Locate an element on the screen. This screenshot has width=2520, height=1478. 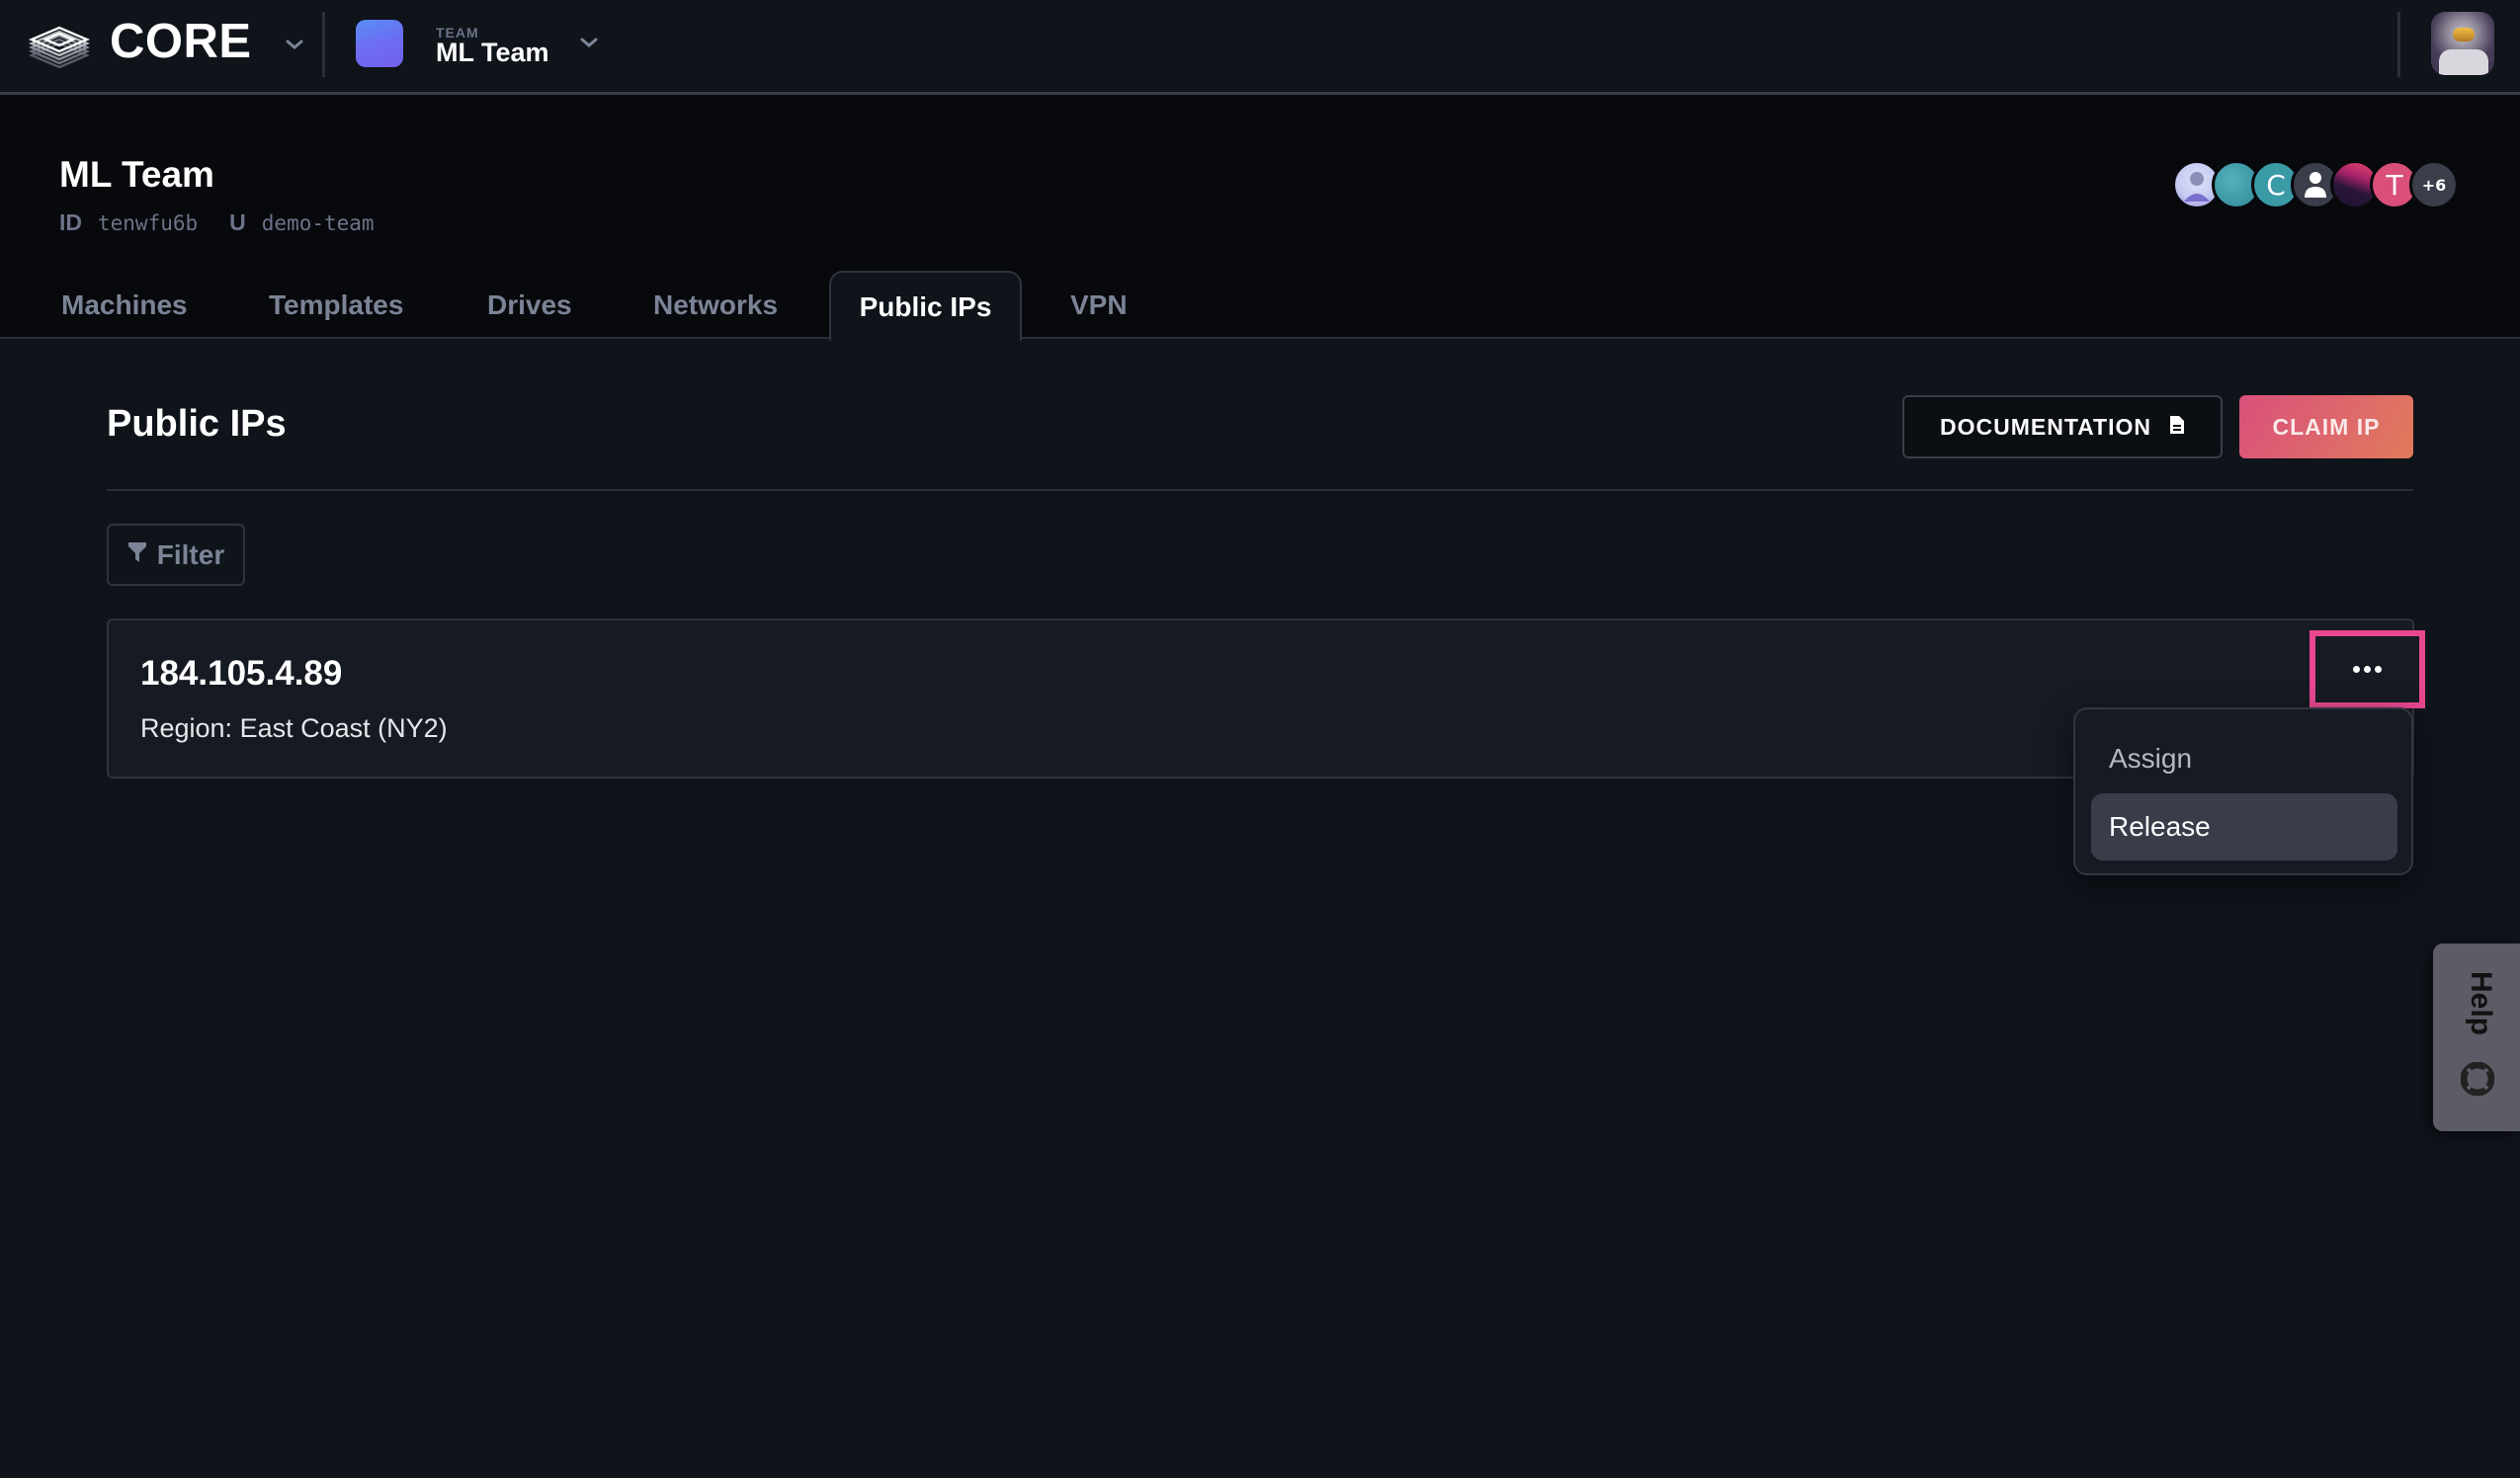
tab-networks: Networks is located at coordinates (715, 305).